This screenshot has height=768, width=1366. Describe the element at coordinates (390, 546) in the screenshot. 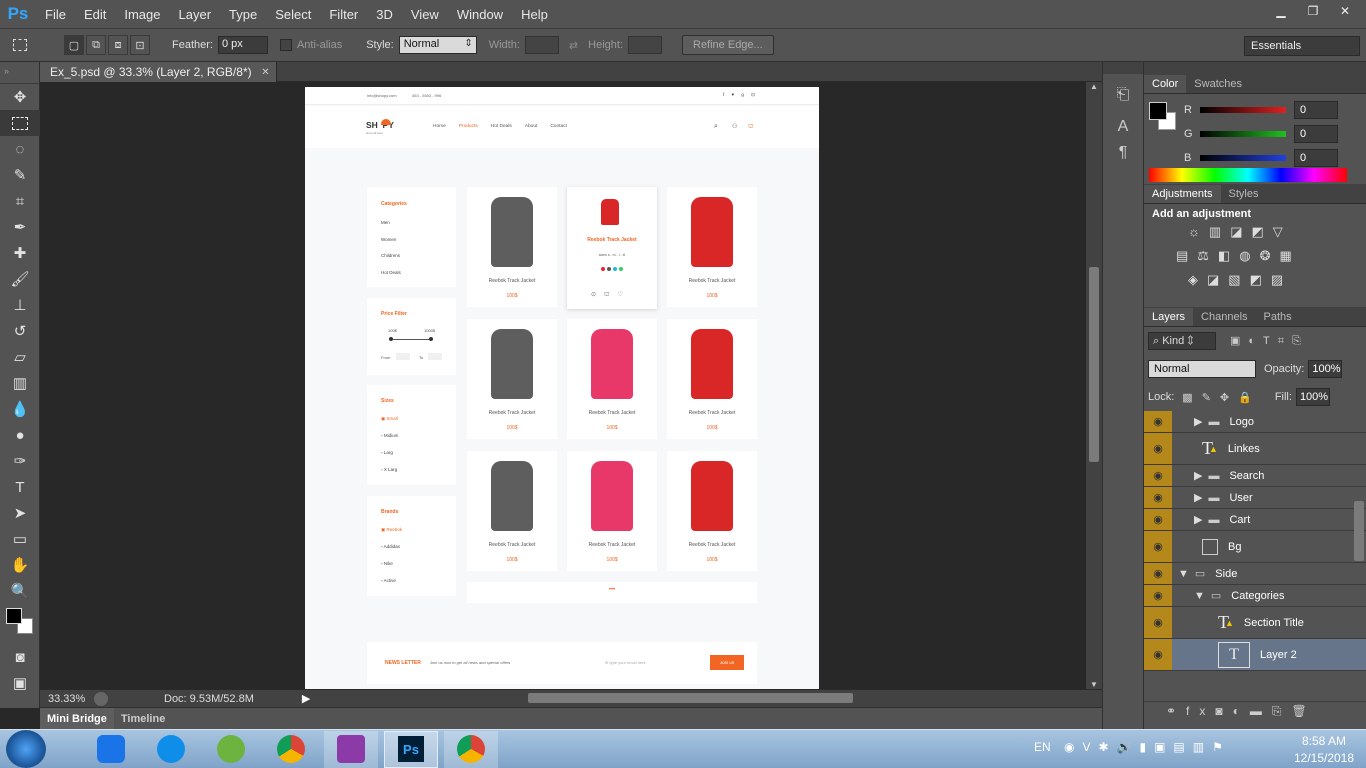

I see `brand-item: ▫ Addidas` at that location.